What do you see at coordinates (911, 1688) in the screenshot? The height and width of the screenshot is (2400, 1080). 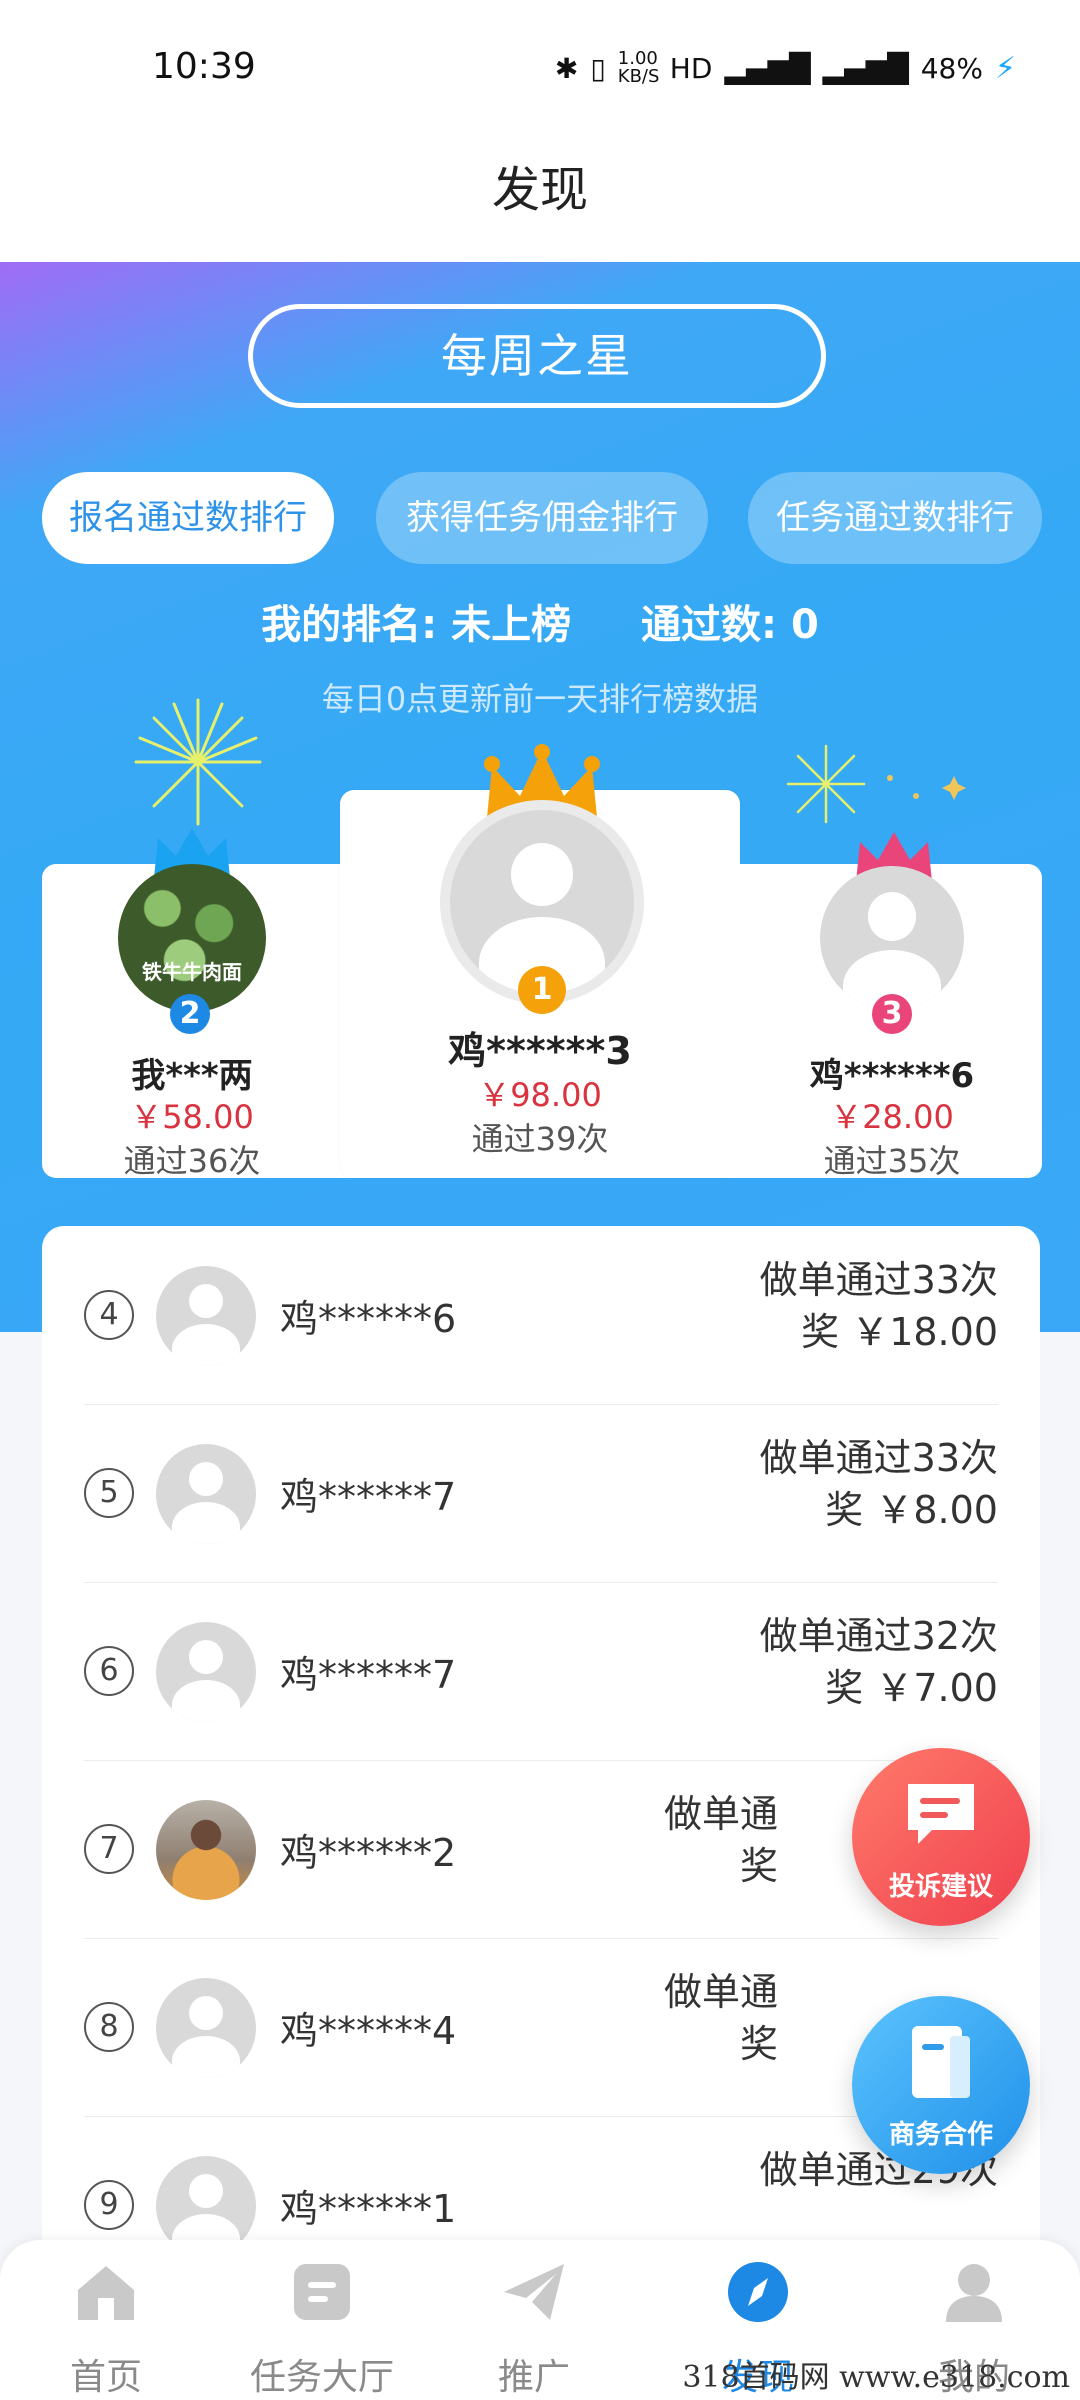 I see `reward-amount: 奖 ￥7.00` at bounding box center [911, 1688].